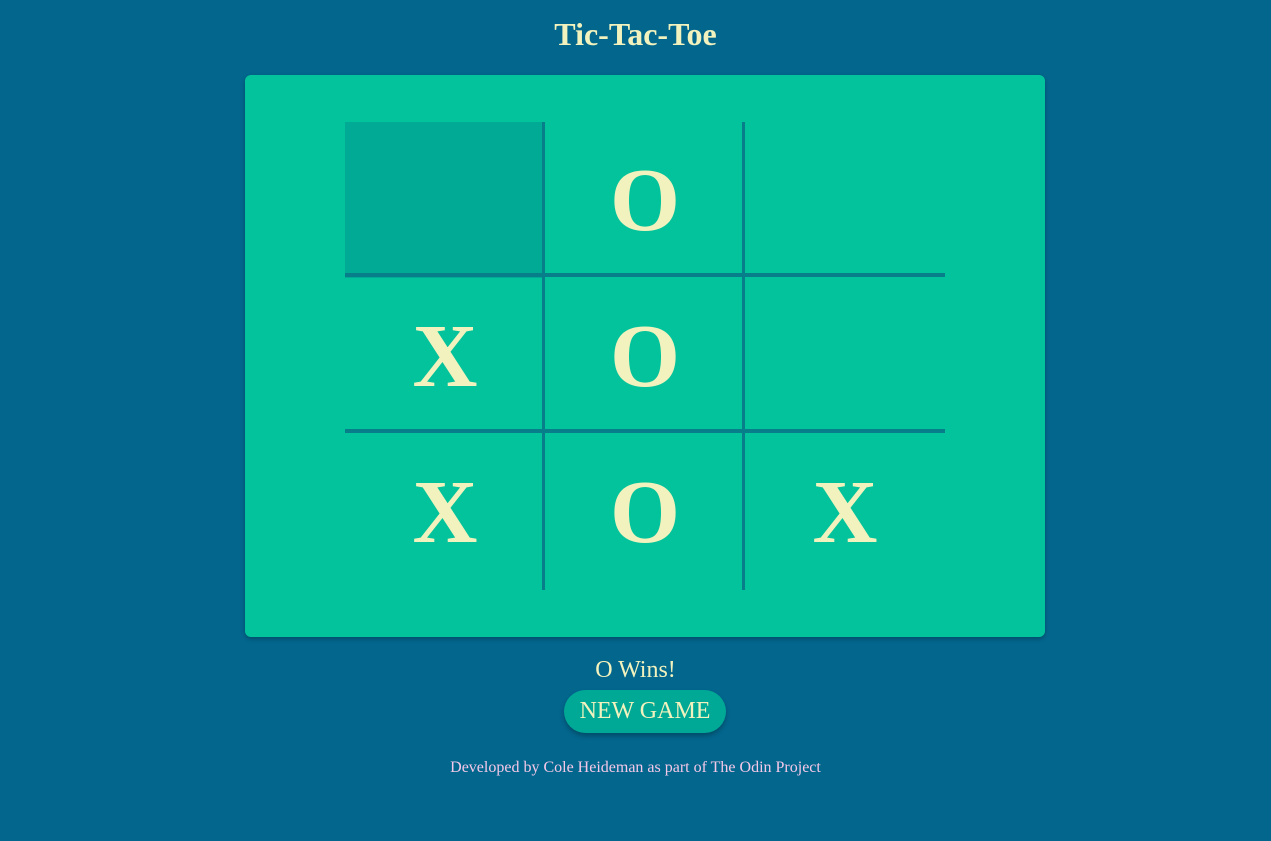  What do you see at coordinates (845, 512) in the screenshot?
I see `board-cell-9: X` at bounding box center [845, 512].